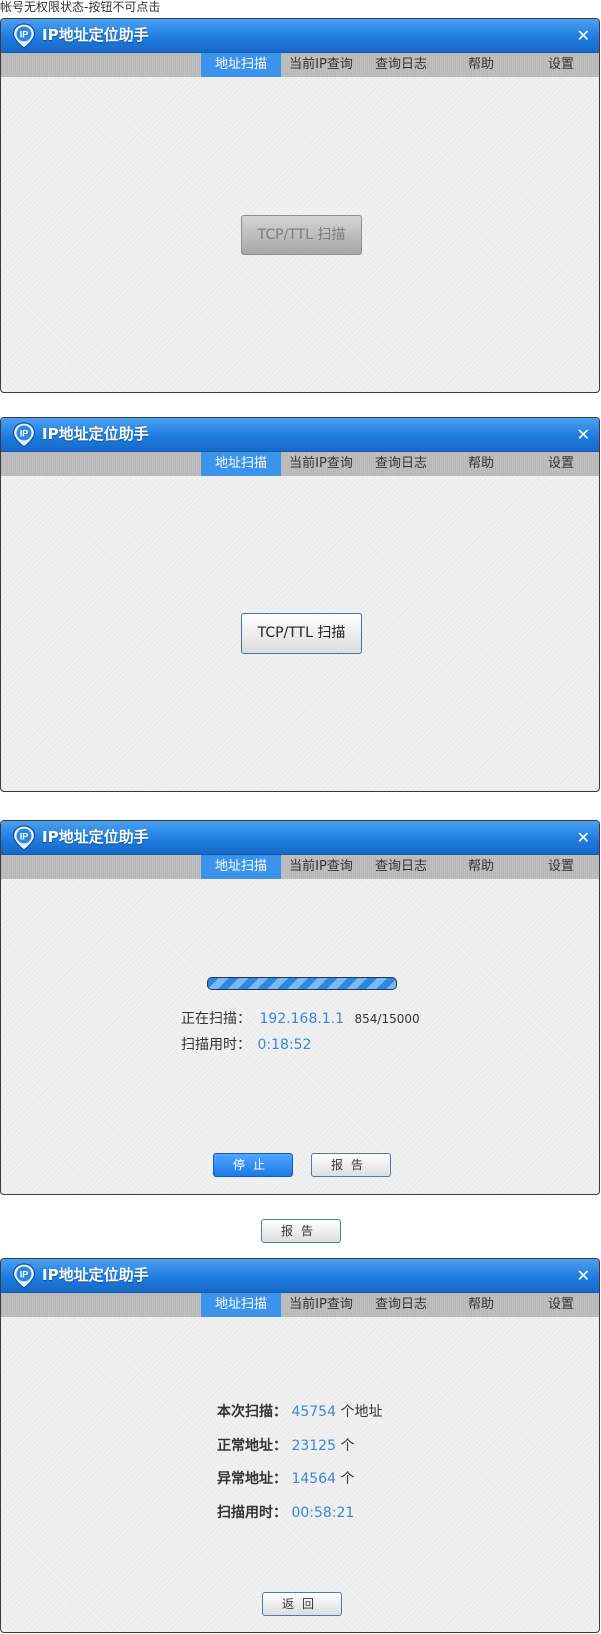  I want to click on scan-progress-bar, so click(302, 983).